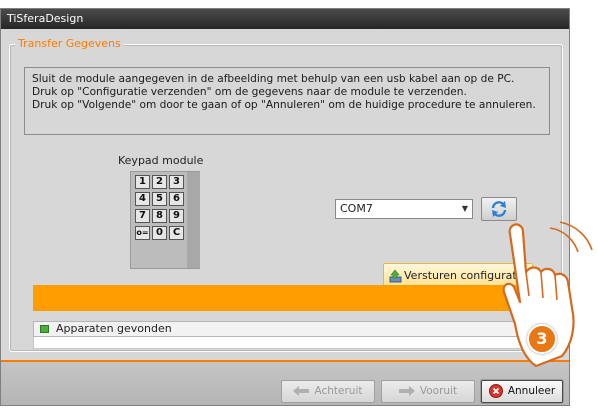 The width and height of the screenshot is (598, 416). I want to click on keypad-key: 7, so click(142, 216).